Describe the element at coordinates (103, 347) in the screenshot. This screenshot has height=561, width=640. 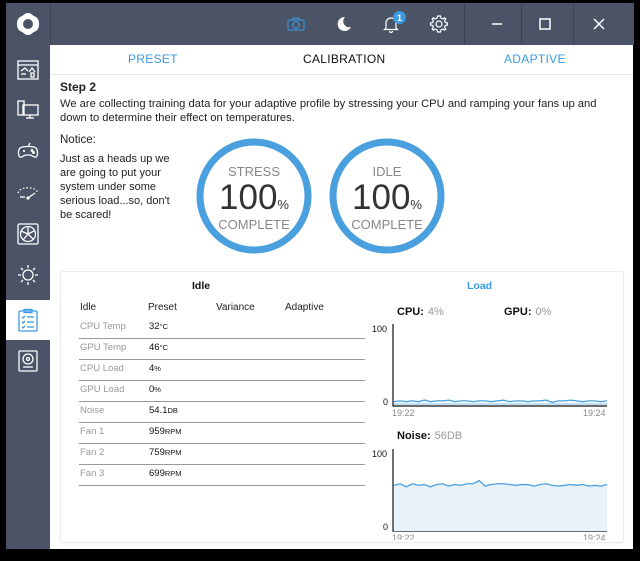
I see `row-label: GPU Temp` at that location.